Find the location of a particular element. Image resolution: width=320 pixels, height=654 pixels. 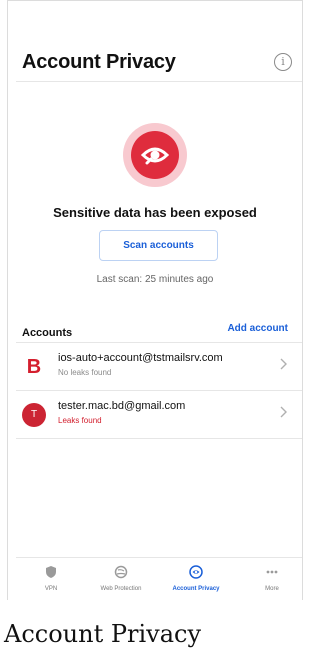

accounts-section-header: Accounts Add account is located at coordinates (155, 331).